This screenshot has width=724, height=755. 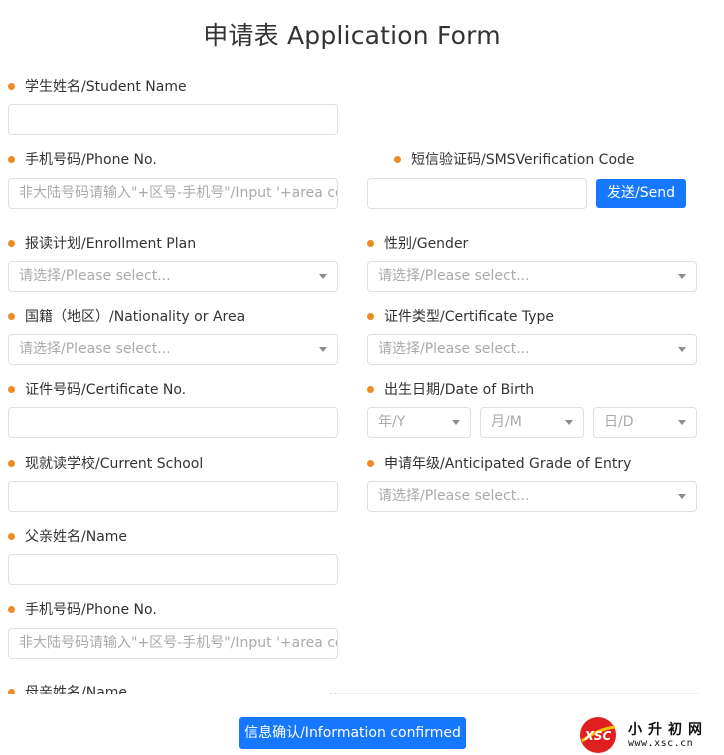 I want to click on father-name-label: 父亲姓名/Name, so click(x=67, y=537).